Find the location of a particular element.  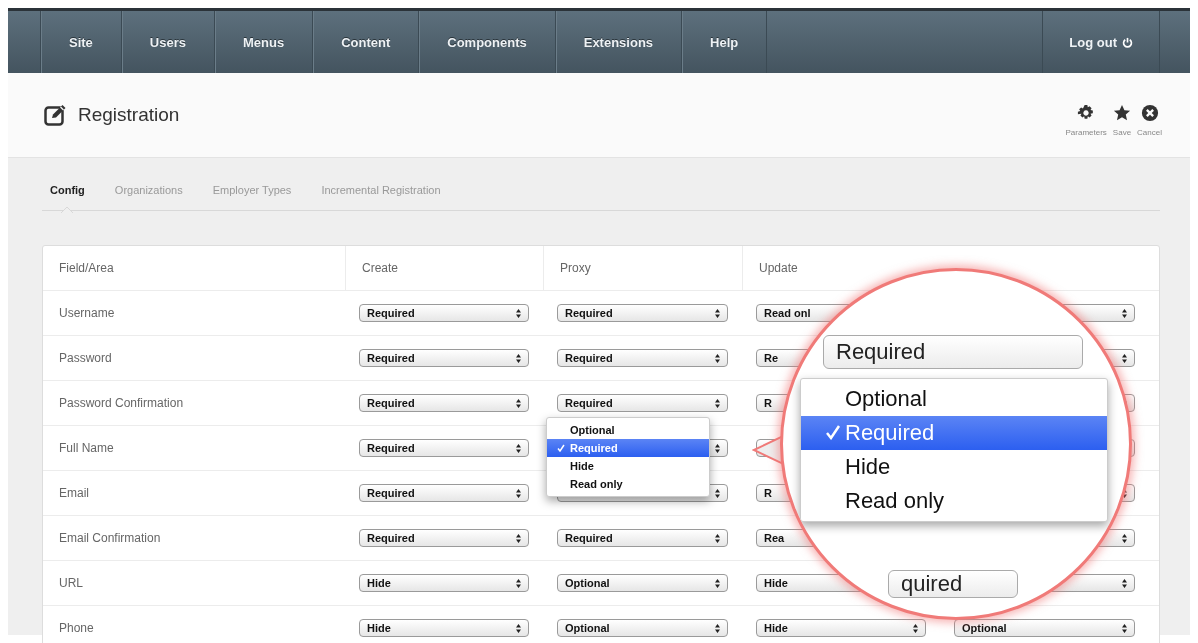

field-label: Phone is located at coordinates (76, 628).